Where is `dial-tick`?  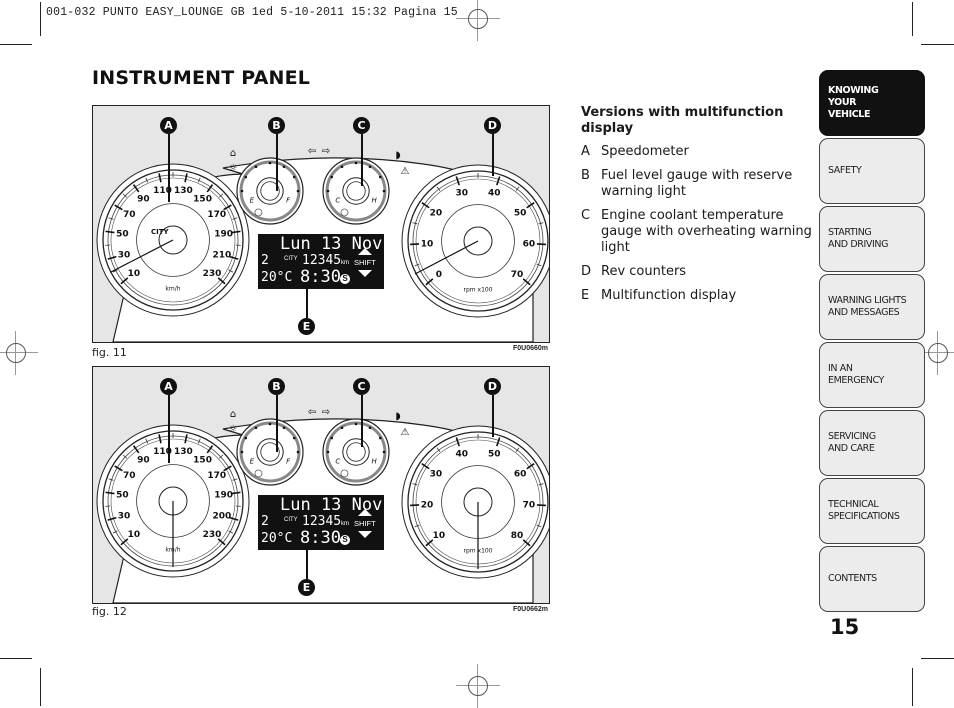 dial-tick is located at coordinates (110, 492).